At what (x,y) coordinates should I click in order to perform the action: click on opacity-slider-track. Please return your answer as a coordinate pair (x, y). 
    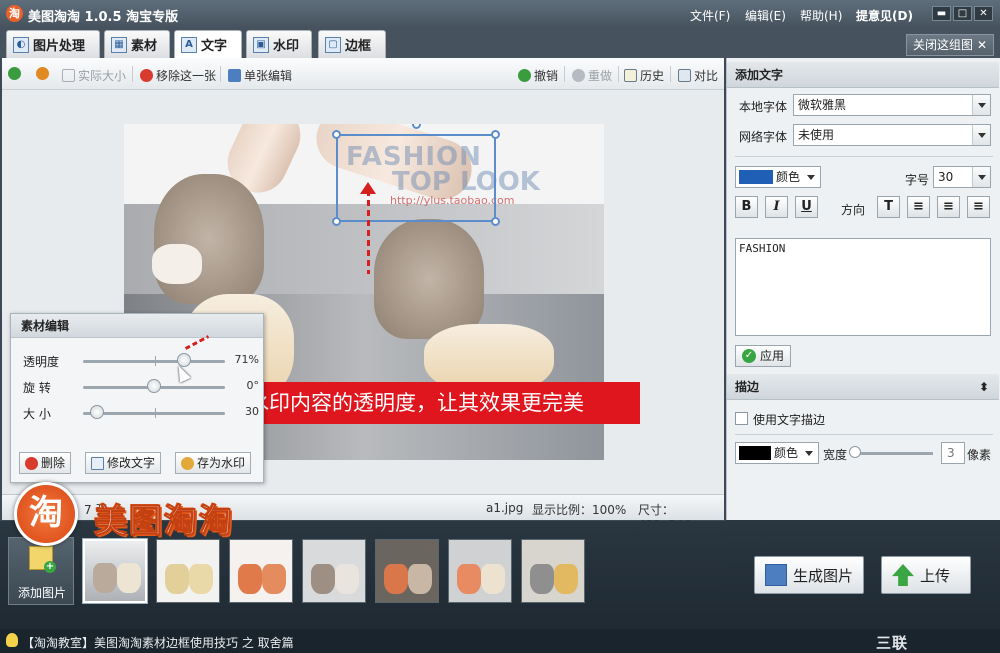
    Looking at the image, I should click on (154, 361).